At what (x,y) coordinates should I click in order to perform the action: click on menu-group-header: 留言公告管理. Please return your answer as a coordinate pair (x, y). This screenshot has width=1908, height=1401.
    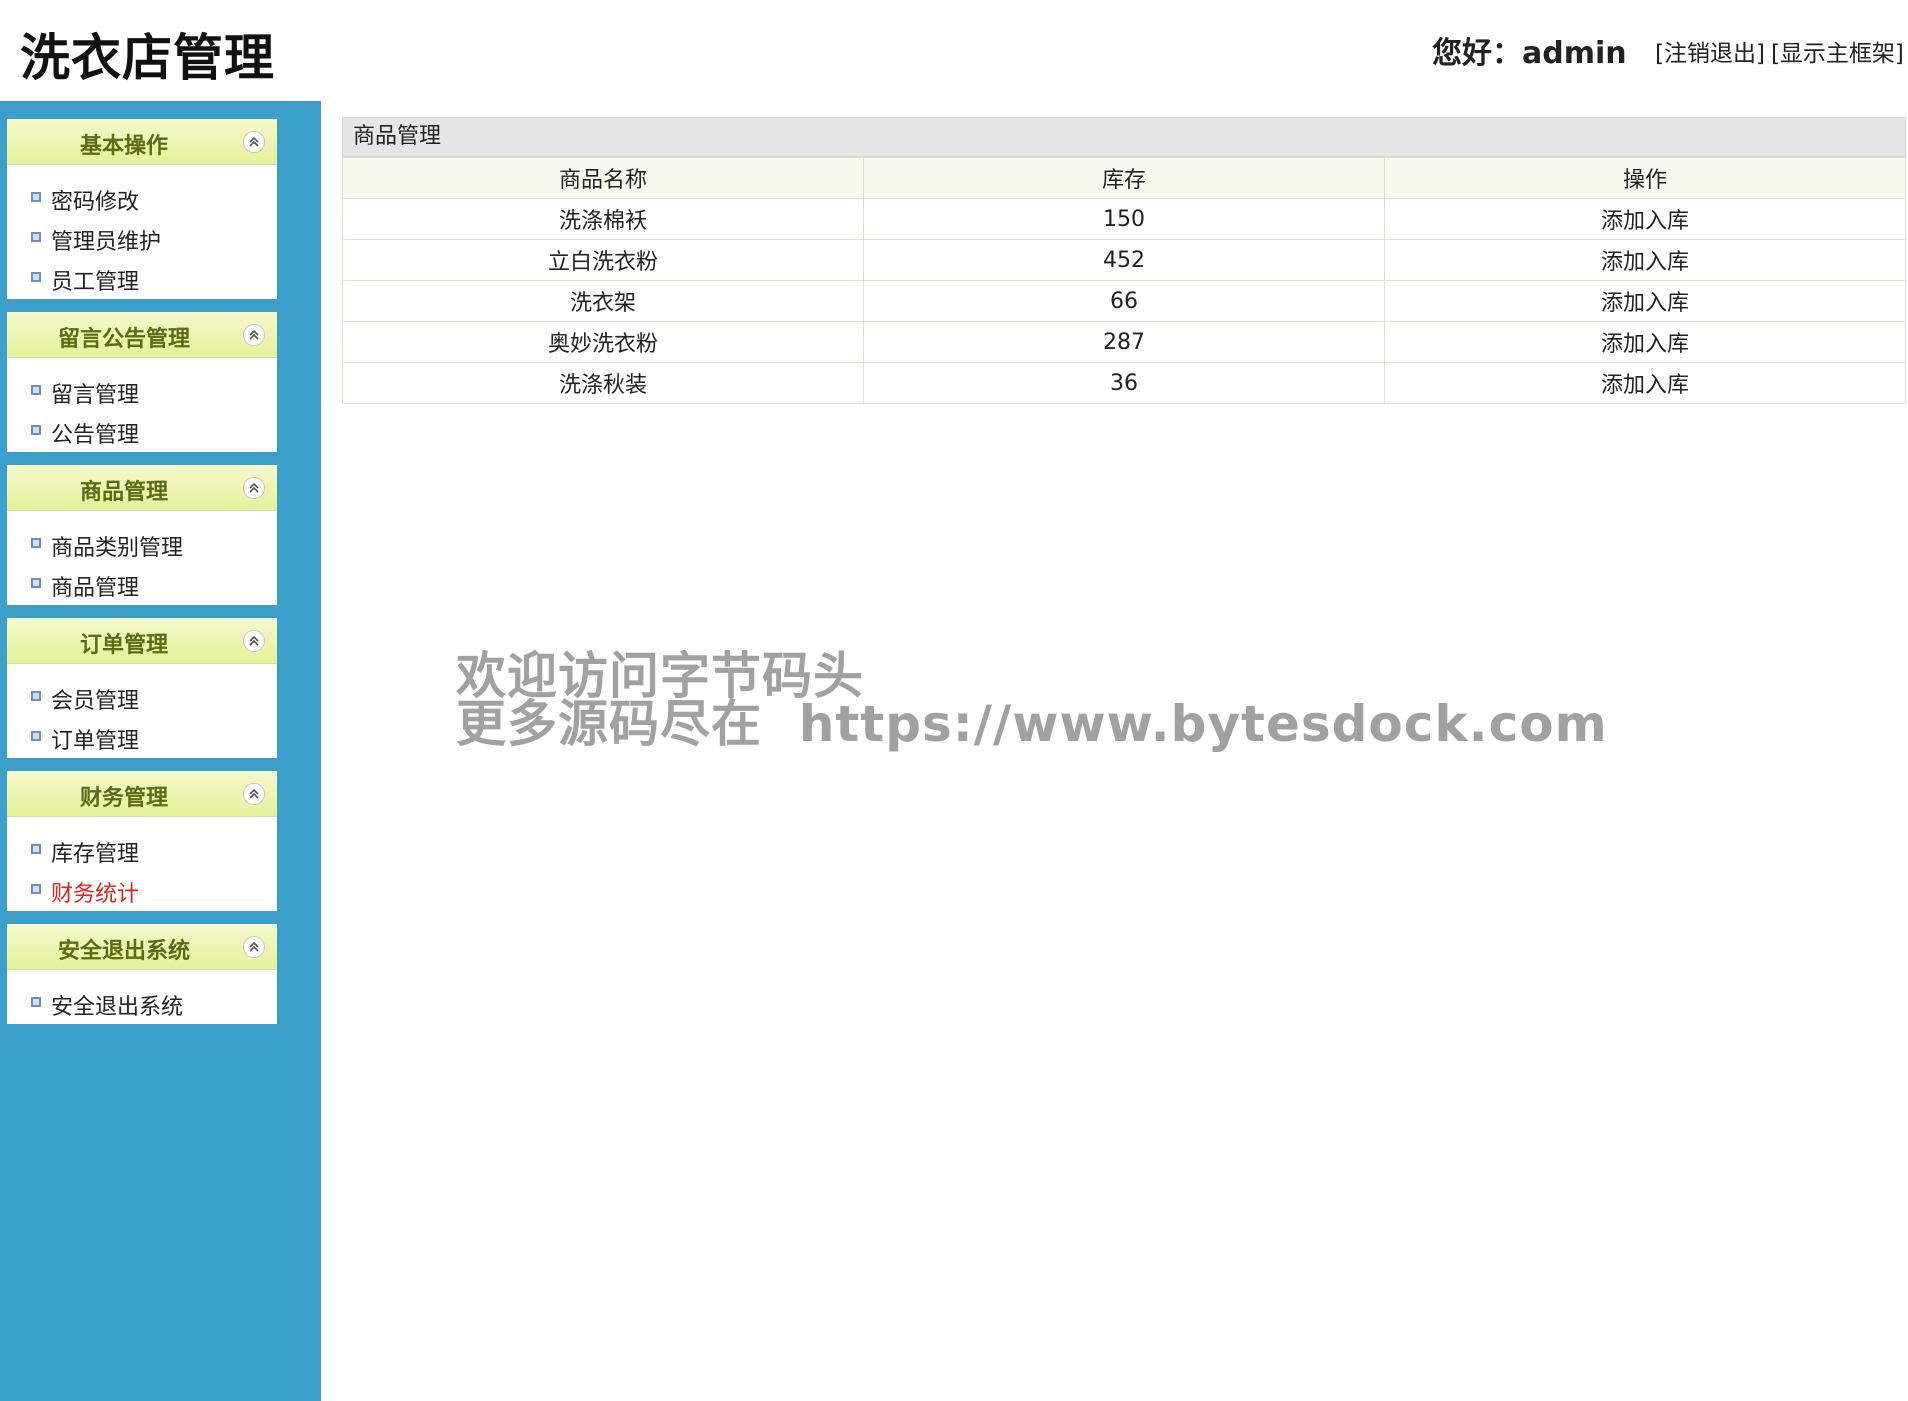
    Looking at the image, I should click on (142, 335).